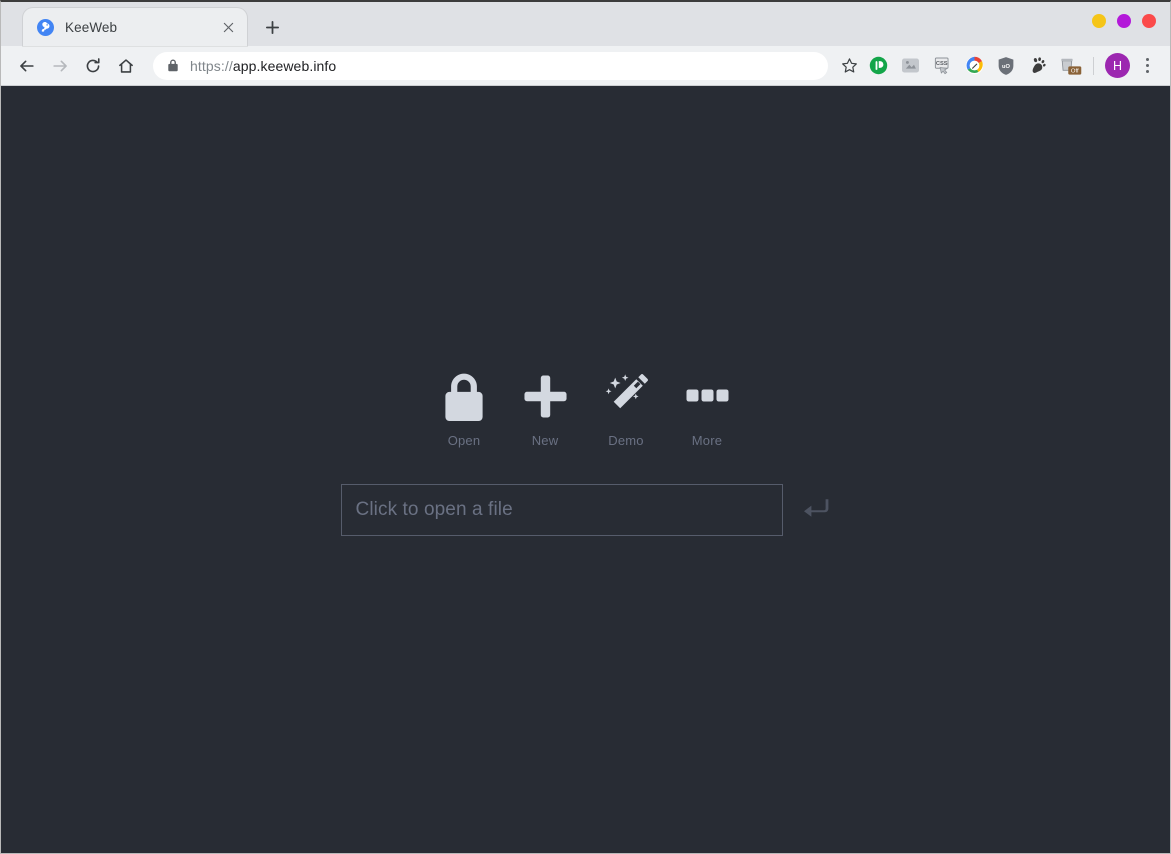 This screenshot has height=854, width=1171. Describe the element at coordinates (1099, 21) in the screenshot. I see `window-minimize-button` at that location.